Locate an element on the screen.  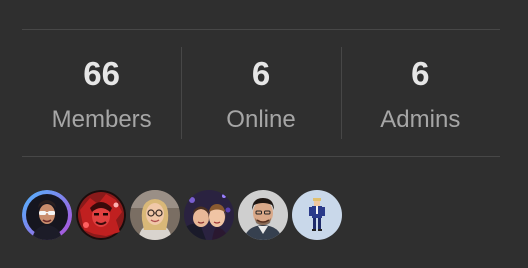
member-avatar-list is located at coordinates (182, 215).